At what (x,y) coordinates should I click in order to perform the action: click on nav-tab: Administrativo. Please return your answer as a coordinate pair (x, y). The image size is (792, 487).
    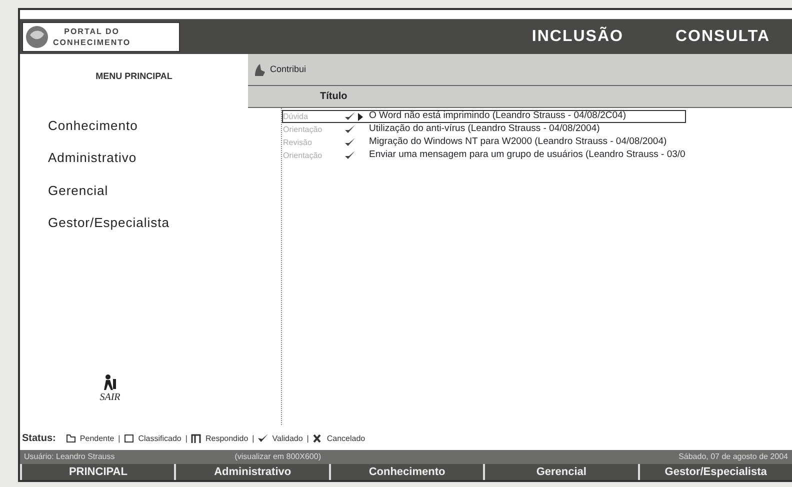
    Looking at the image, I should click on (251, 472).